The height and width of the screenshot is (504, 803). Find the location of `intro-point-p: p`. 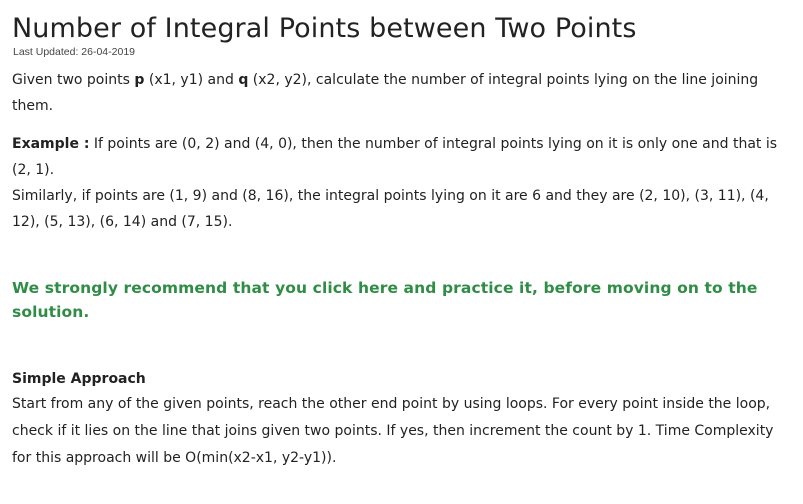

intro-point-p: p is located at coordinates (139, 80).